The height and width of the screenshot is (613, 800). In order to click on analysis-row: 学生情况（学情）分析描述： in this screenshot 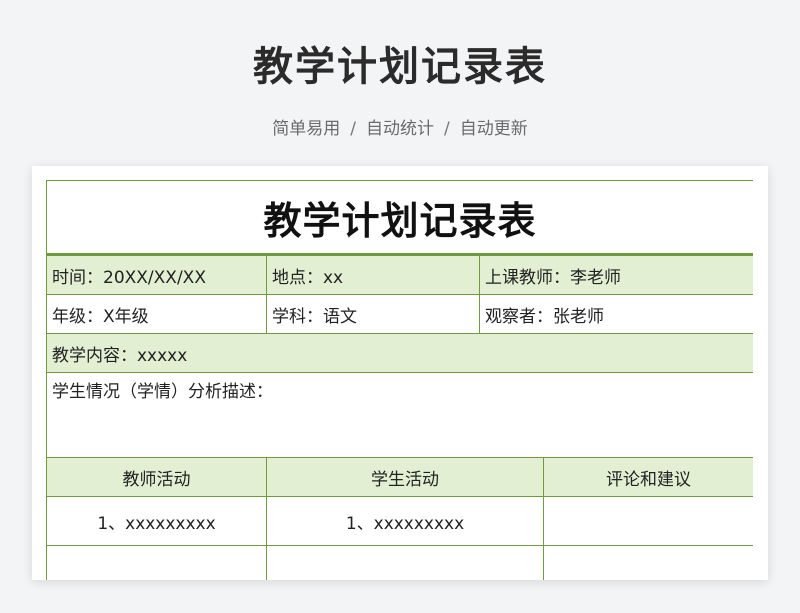, I will do `click(399, 415)`.